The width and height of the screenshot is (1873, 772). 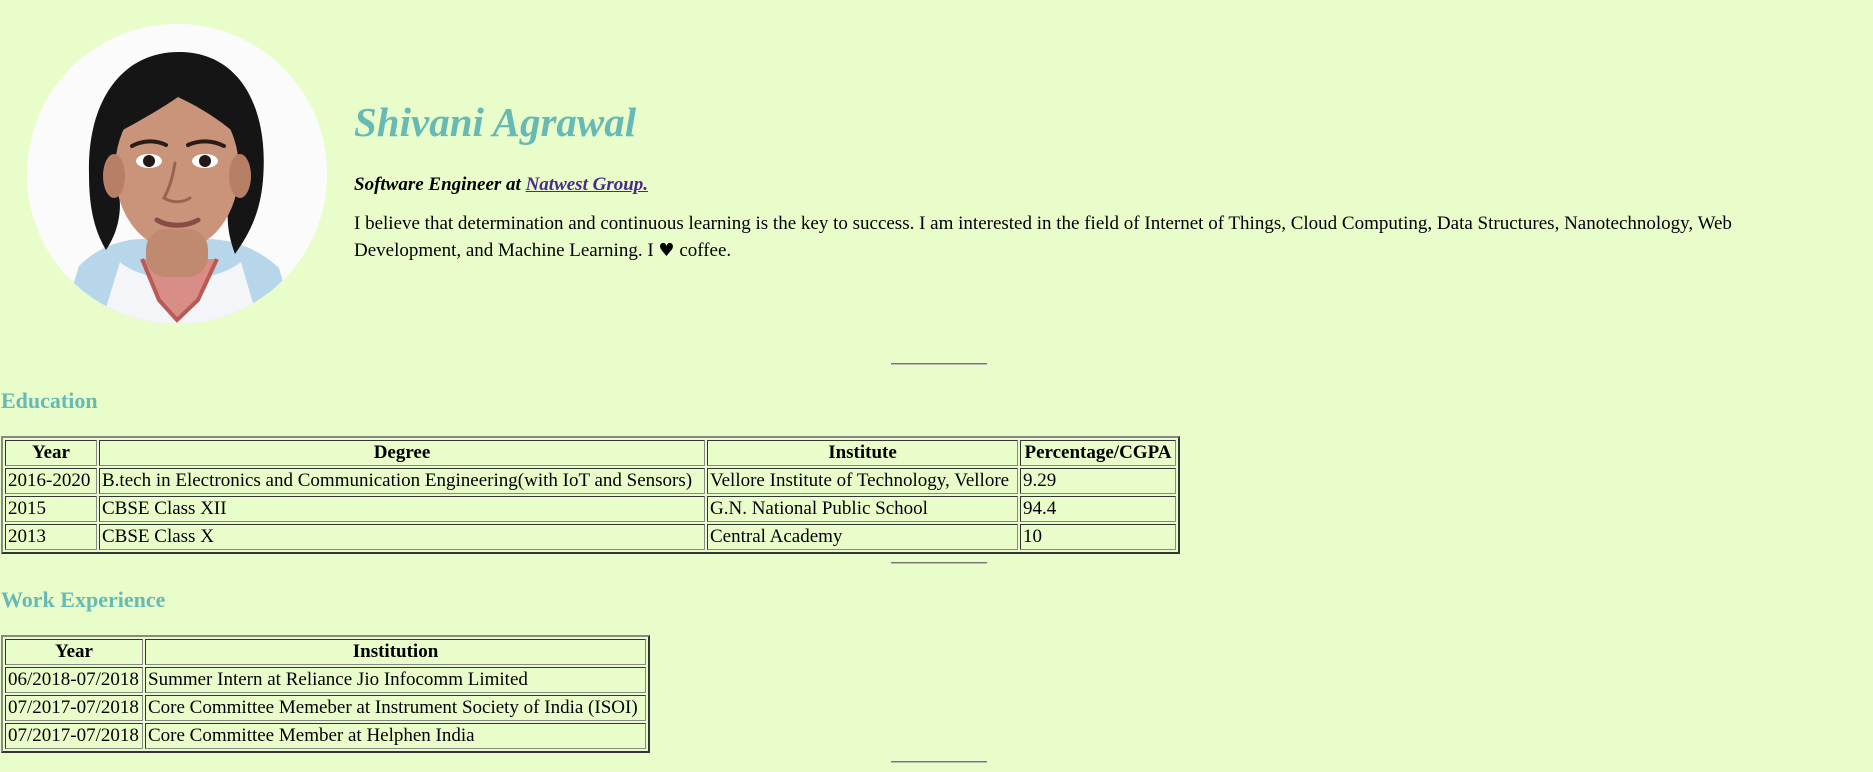 I want to click on bio-suffix: coffee., so click(x=705, y=250).